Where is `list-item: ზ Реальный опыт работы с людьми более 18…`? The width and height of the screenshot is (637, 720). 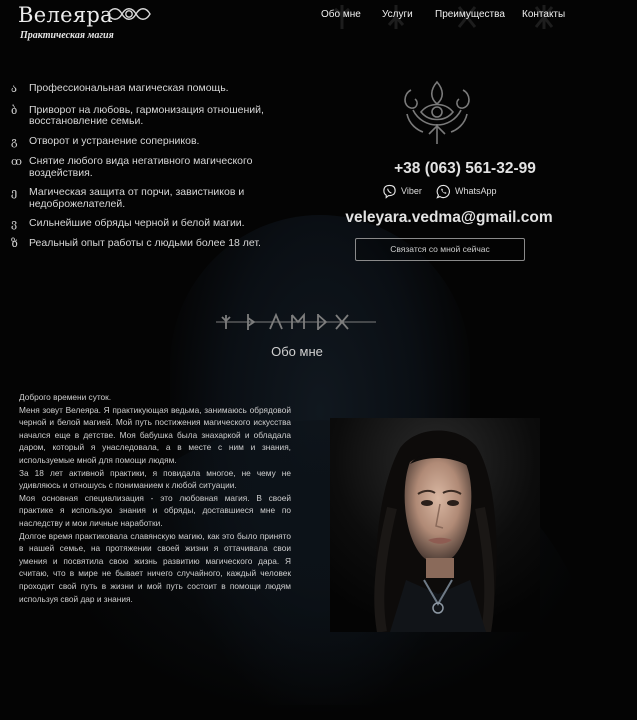
list-item: ზ Реальный опыт работы с людьми более 18… is located at coordinates (154, 243).